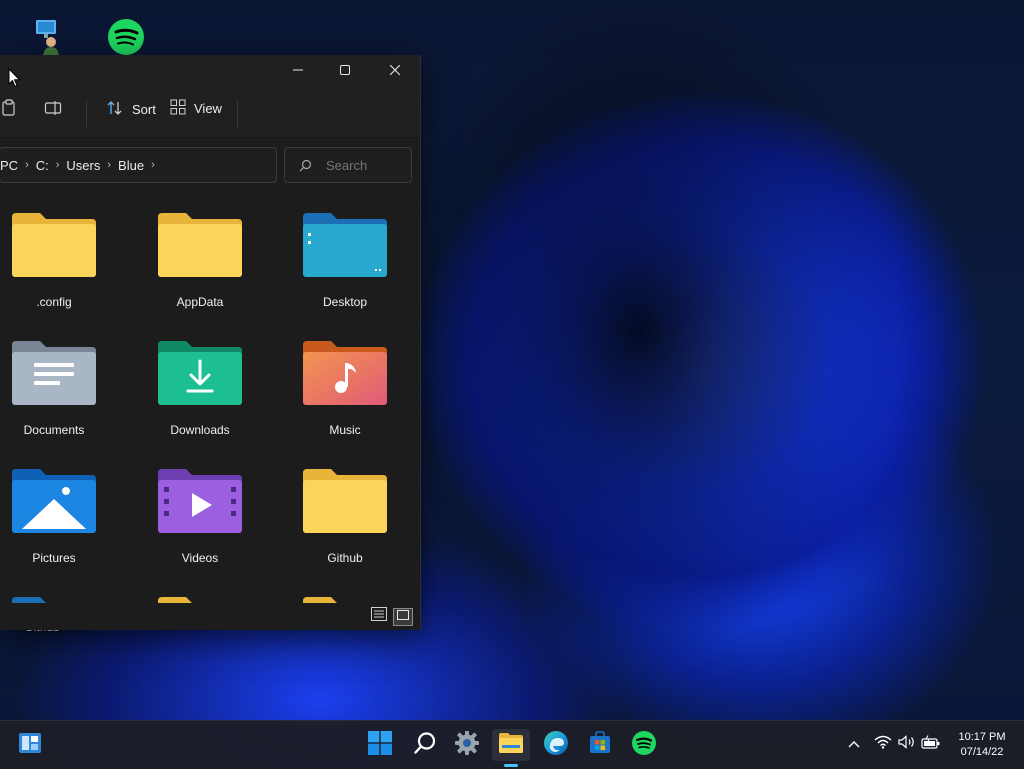  I want to click on chevron-up-icon, so click(854, 744).